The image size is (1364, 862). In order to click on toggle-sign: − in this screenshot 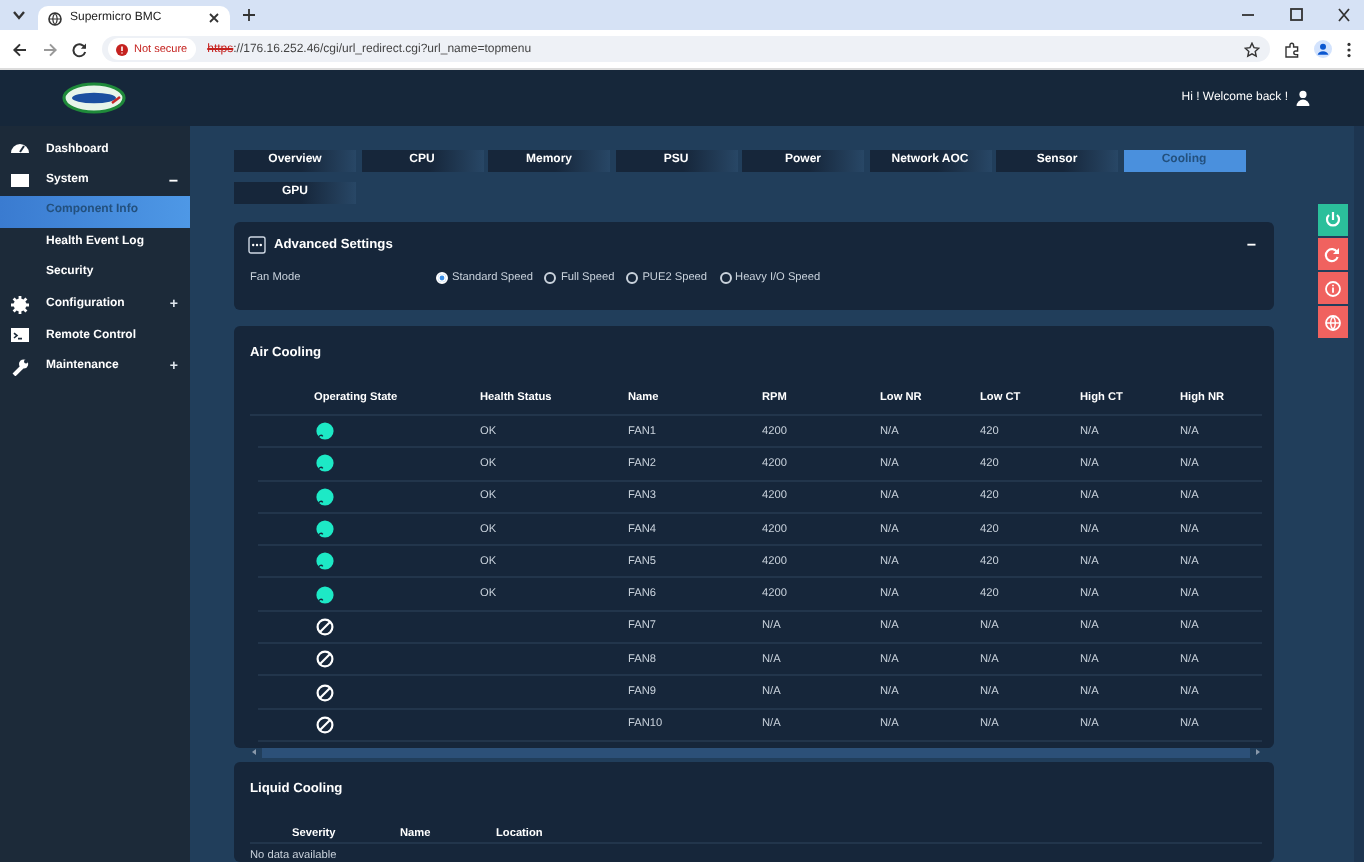, I will do `click(173, 180)`.